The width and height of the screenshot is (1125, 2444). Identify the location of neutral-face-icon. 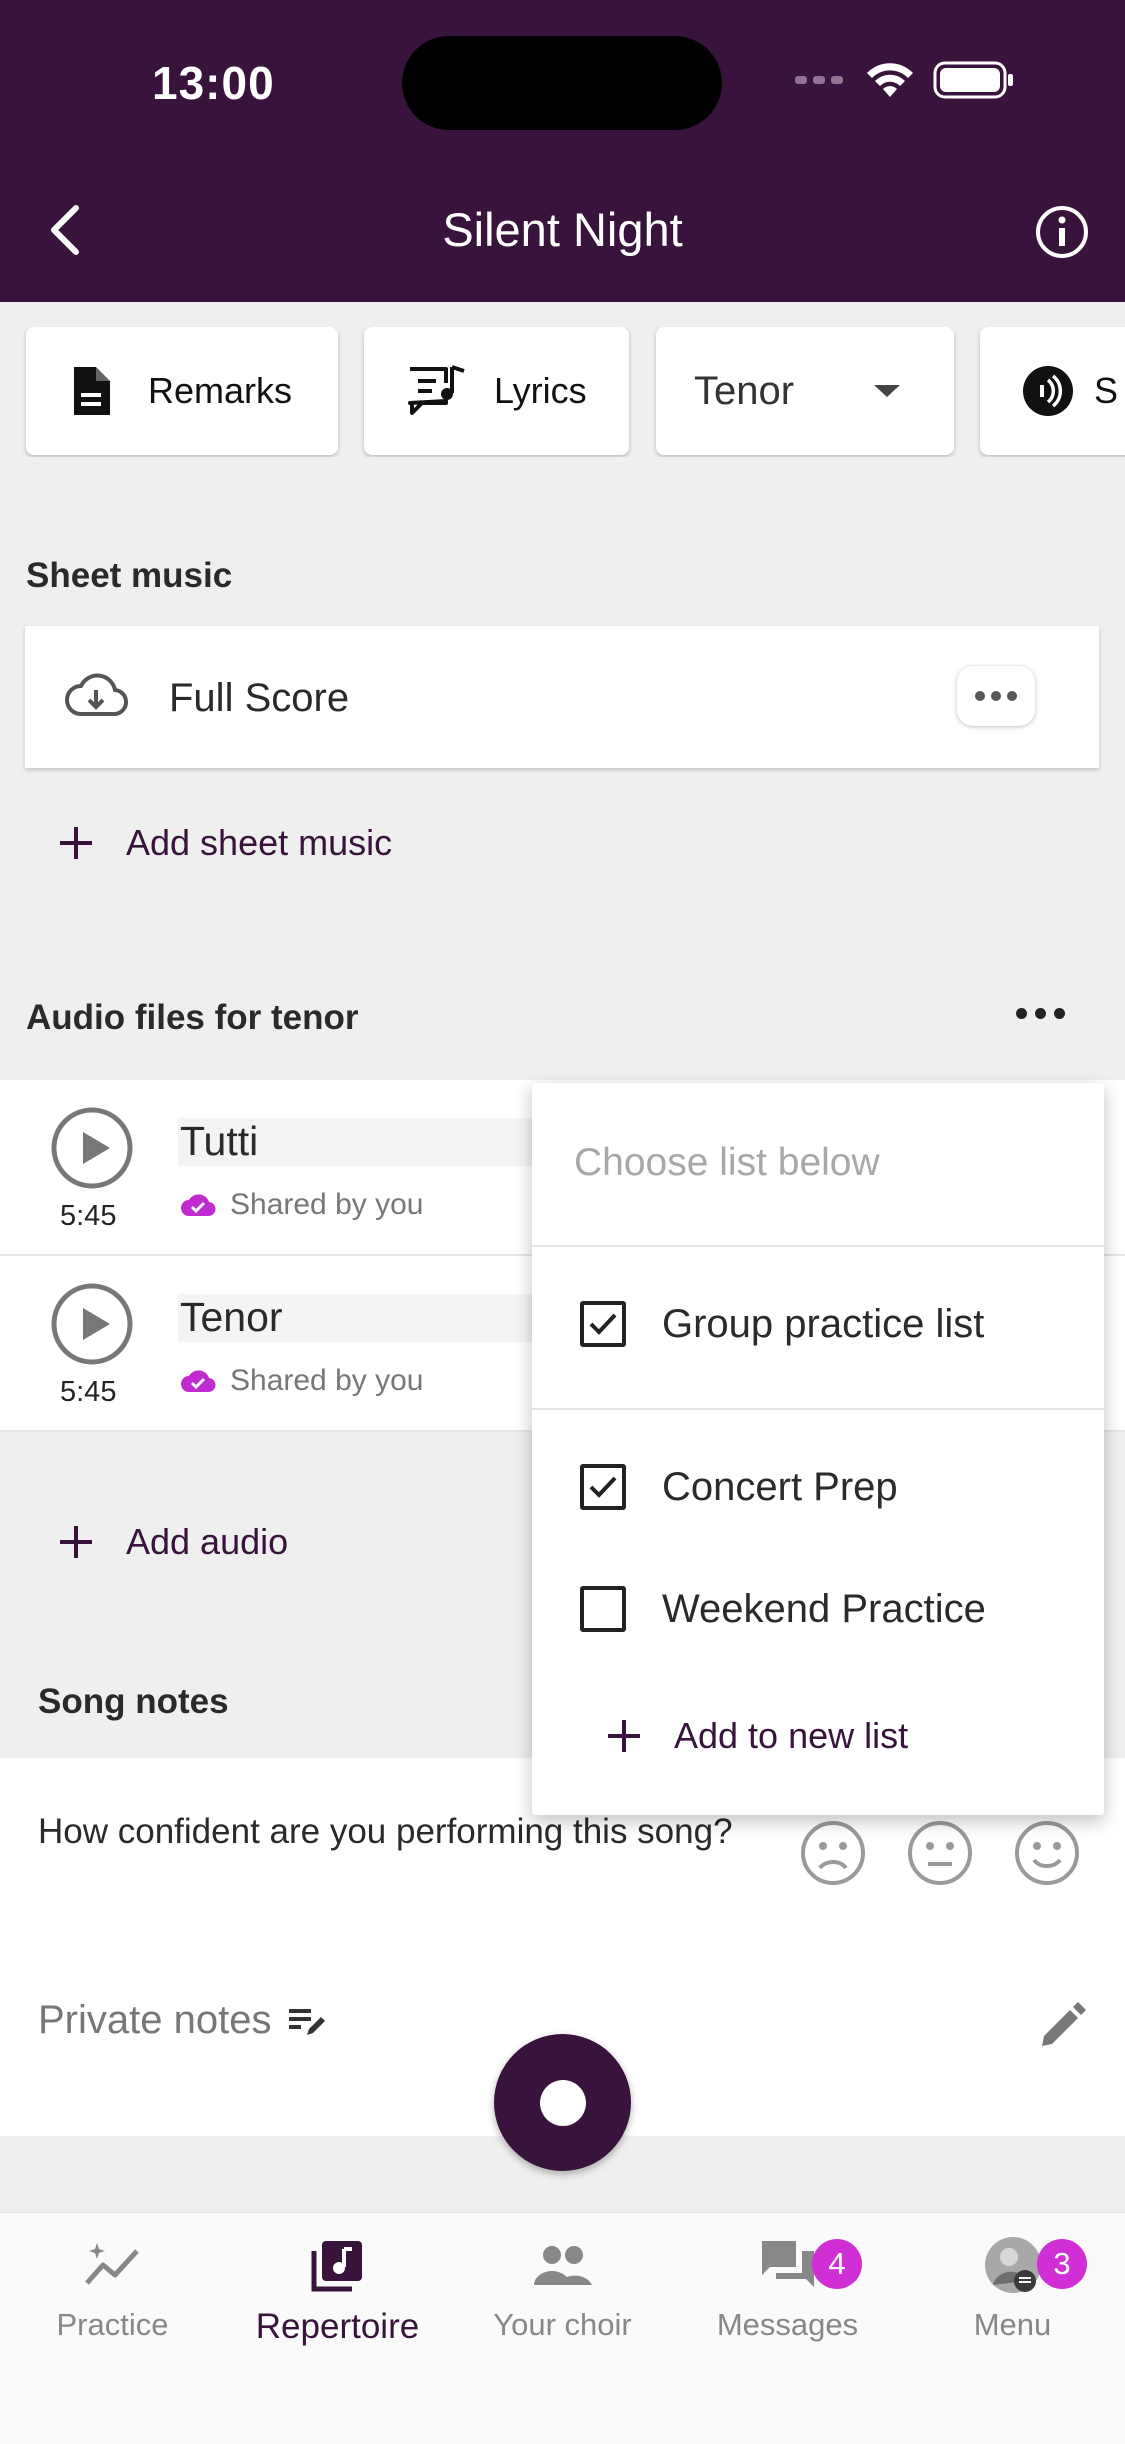
(940, 1853).